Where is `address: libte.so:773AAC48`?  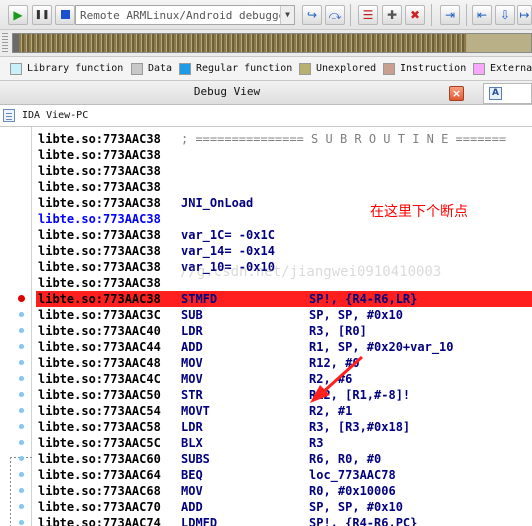
address: libte.so:773AAC48 is located at coordinates (99, 363).